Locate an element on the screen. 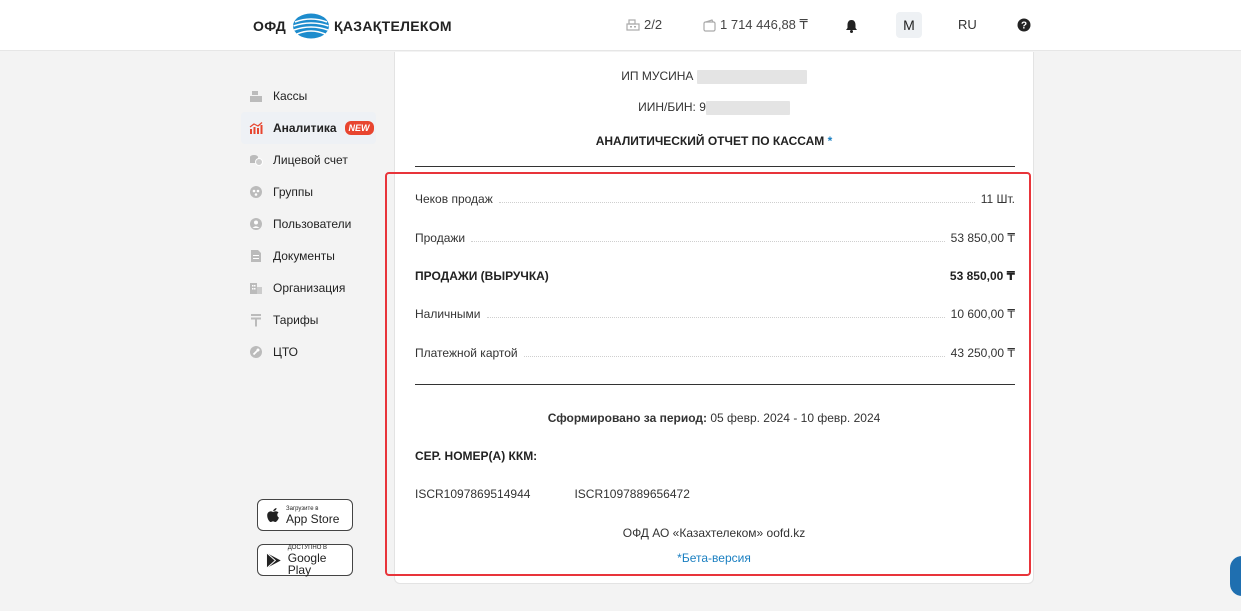 Image resolution: width=1241 pixels, height=611 pixels. serial-number: ISCR1097889656472 is located at coordinates (632, 494).